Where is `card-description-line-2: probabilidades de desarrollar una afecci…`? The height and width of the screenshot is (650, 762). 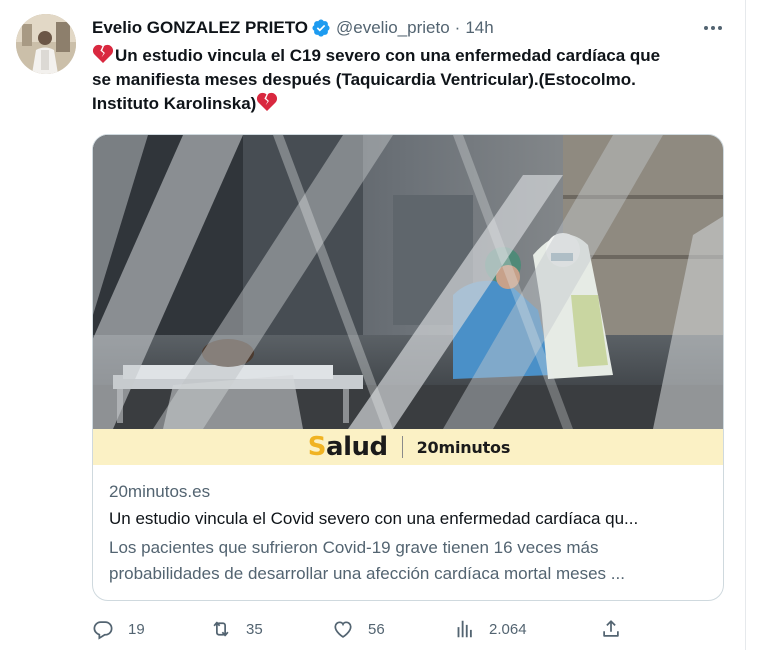 card-description-line-2: probabilidades de desarrollar una afecci… is located at coordinates (367, 573).